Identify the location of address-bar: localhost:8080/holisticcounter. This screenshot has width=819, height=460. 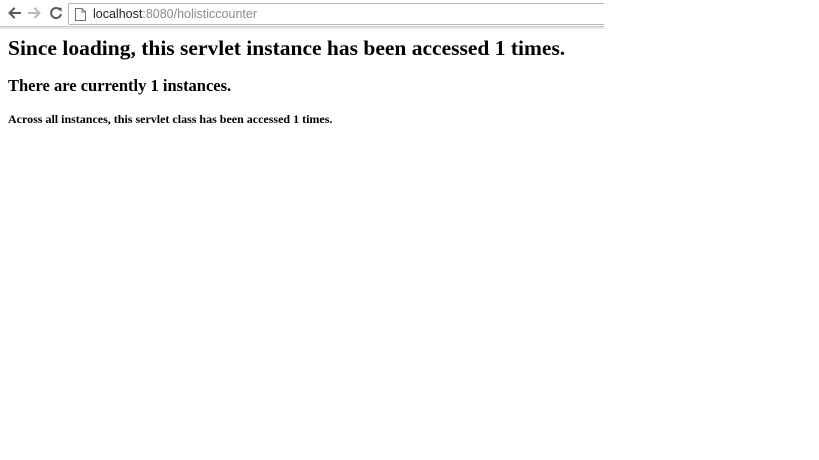
(336, 14).